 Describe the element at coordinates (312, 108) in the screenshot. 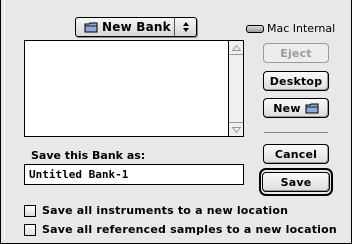

I see `new-folder-icon` at that location.